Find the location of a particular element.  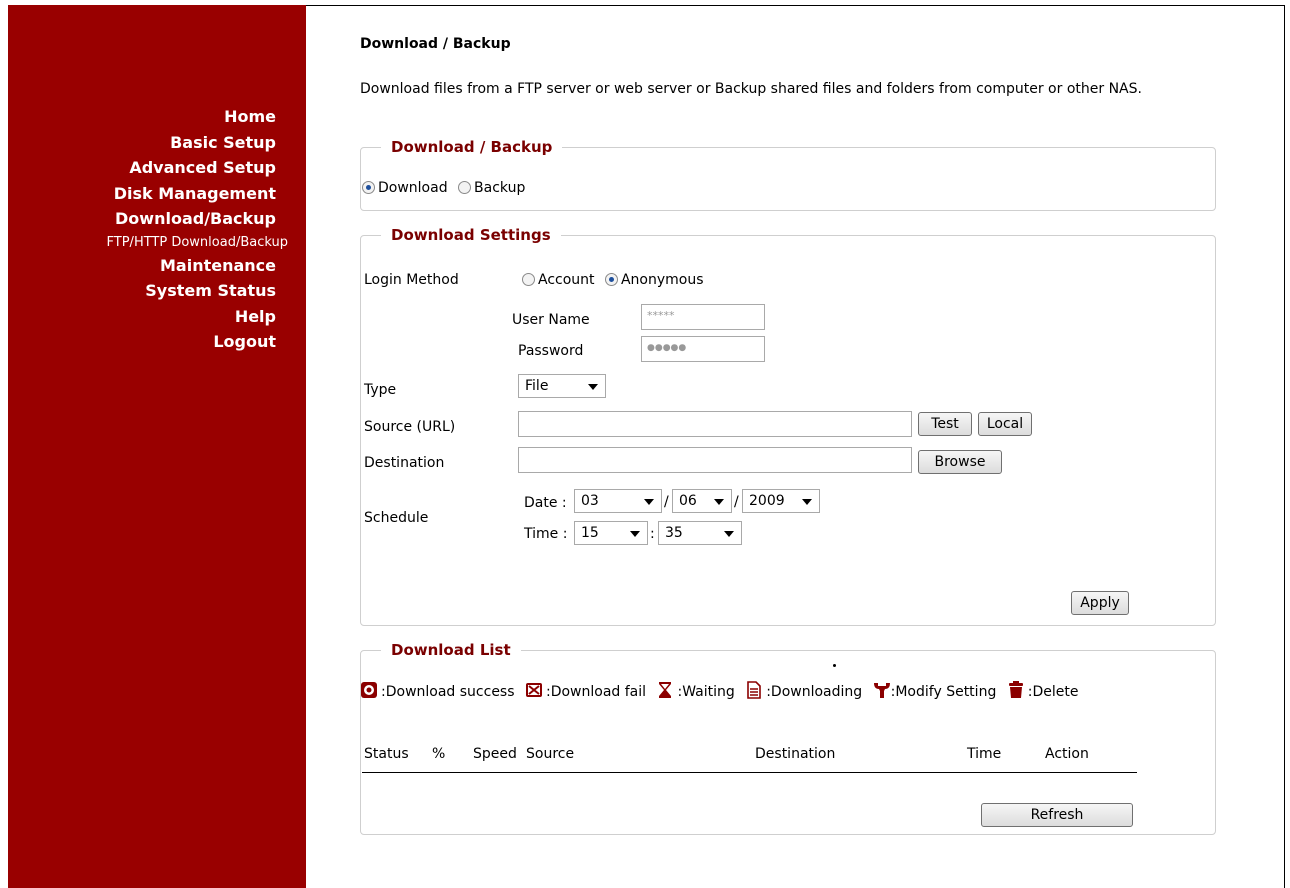

column-header-percent: % is located at coordinates (439, 754).